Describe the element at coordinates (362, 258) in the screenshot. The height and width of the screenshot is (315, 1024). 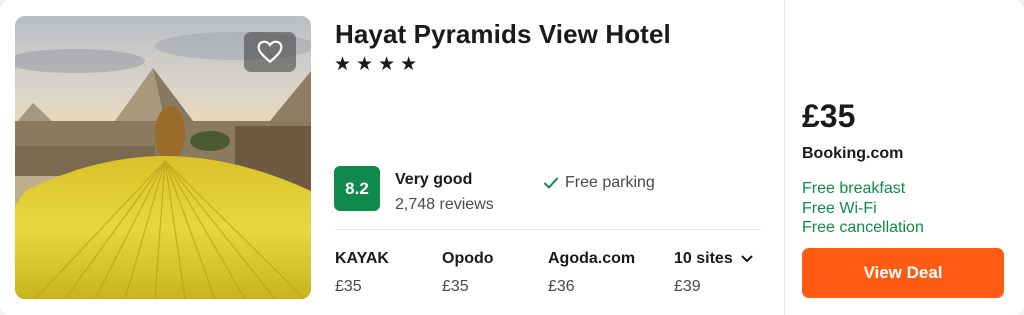
I see `site-name: KAYAK` at that location.